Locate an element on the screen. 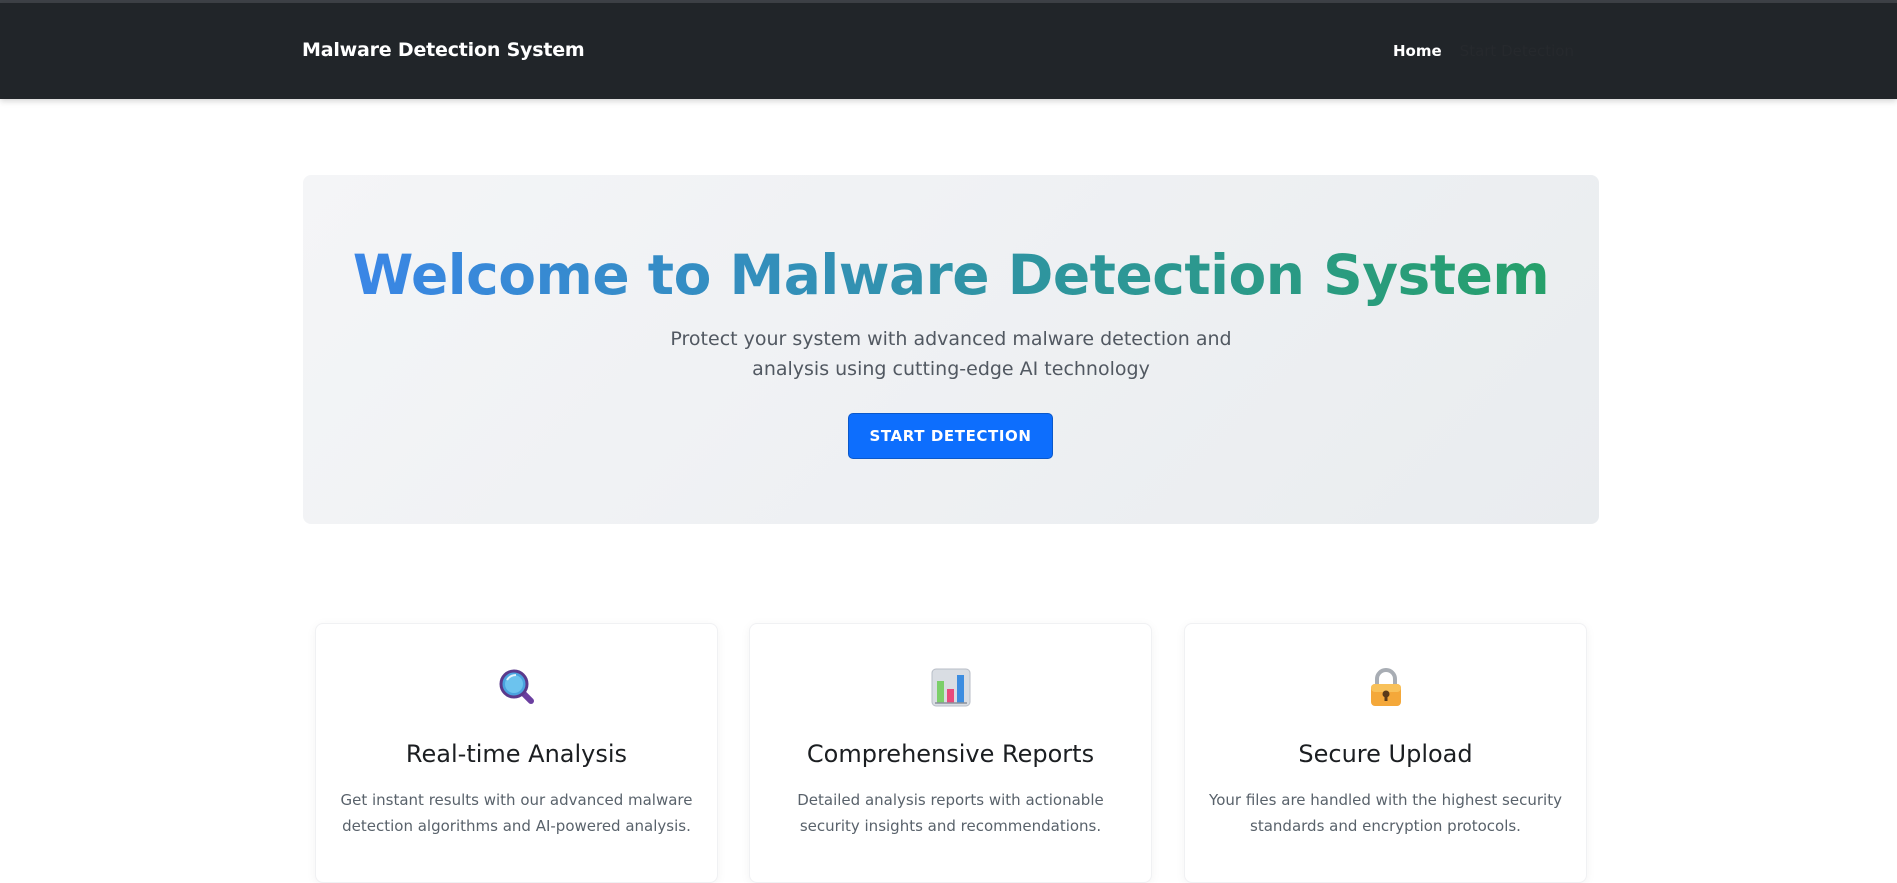 Image resolution: width=1897 pixels, height=883 pixels. hero-title: Welcome to Malware Detection System is located at coordinates (951, 275).